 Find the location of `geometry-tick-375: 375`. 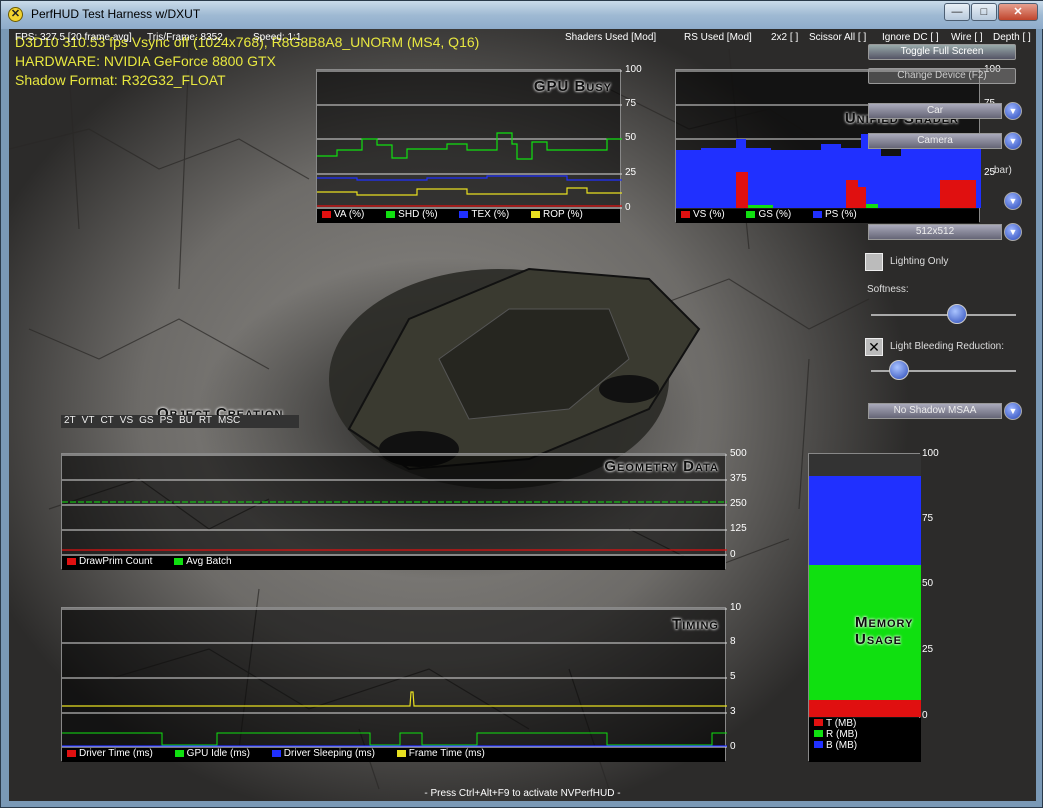

geometry-tick-375: 375 is located at coordinates (738, 478).